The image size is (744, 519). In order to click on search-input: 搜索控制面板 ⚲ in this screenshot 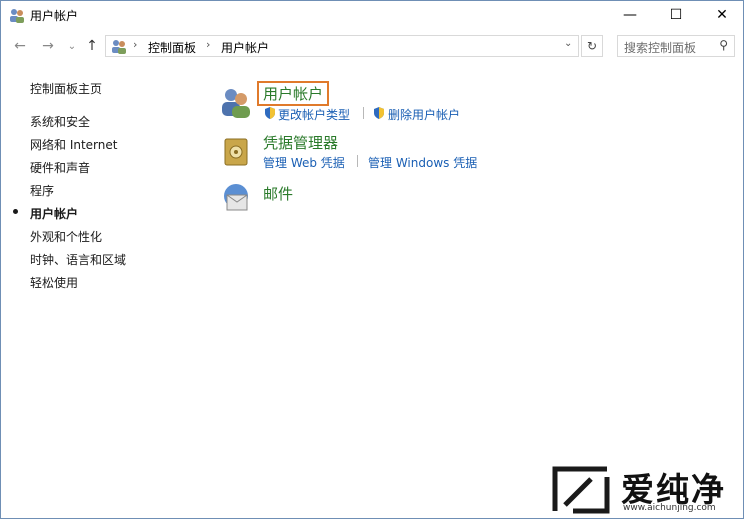, I will do `click(676, 46)`.